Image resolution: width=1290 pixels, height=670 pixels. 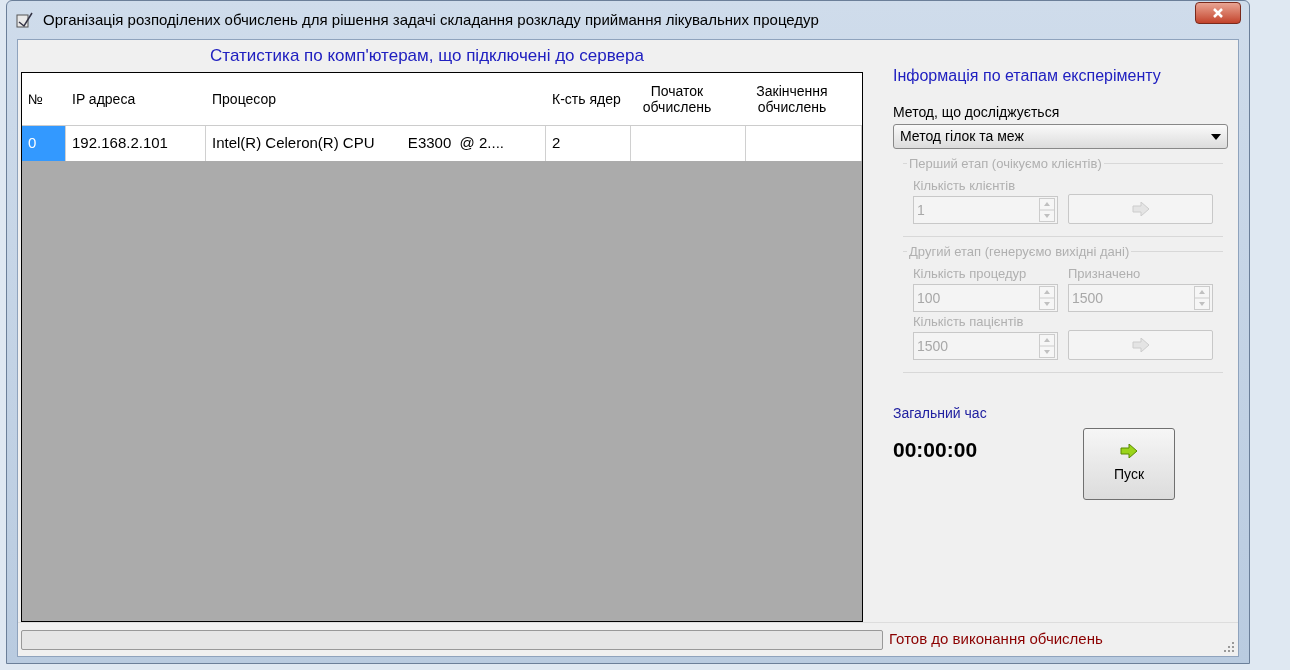 I want to click on column-header: Початок обчислень, so click(x=677, y=99).